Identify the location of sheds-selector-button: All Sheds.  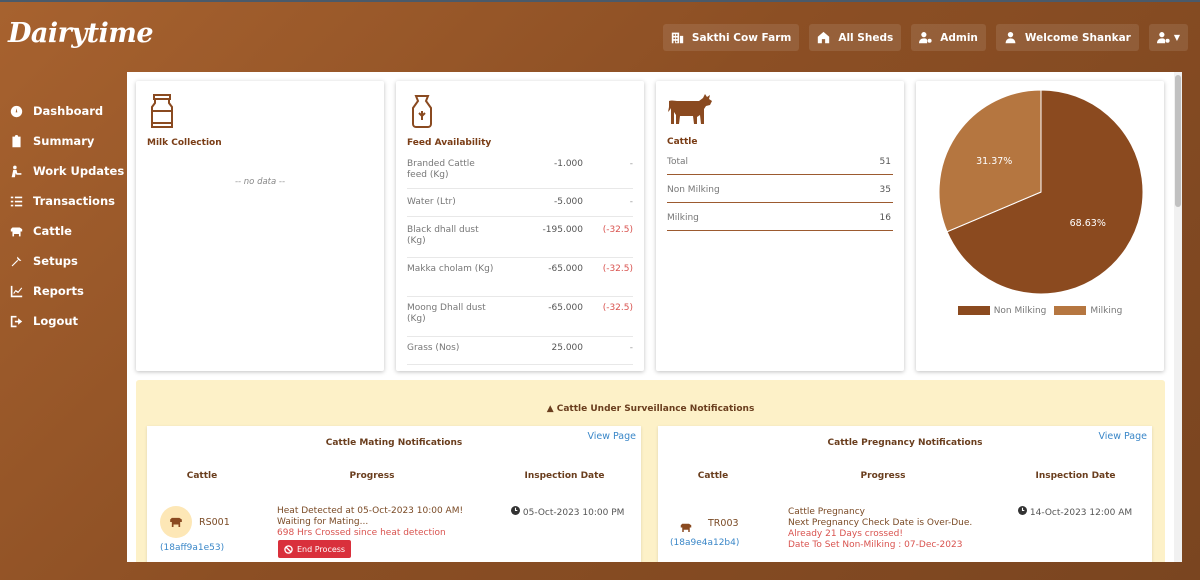
(855, 37).